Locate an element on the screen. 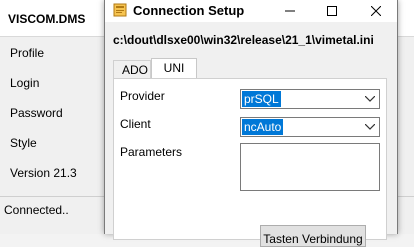 This screenshot has height=247, width=414. maximize-icon is located at coordinates (332, 11).